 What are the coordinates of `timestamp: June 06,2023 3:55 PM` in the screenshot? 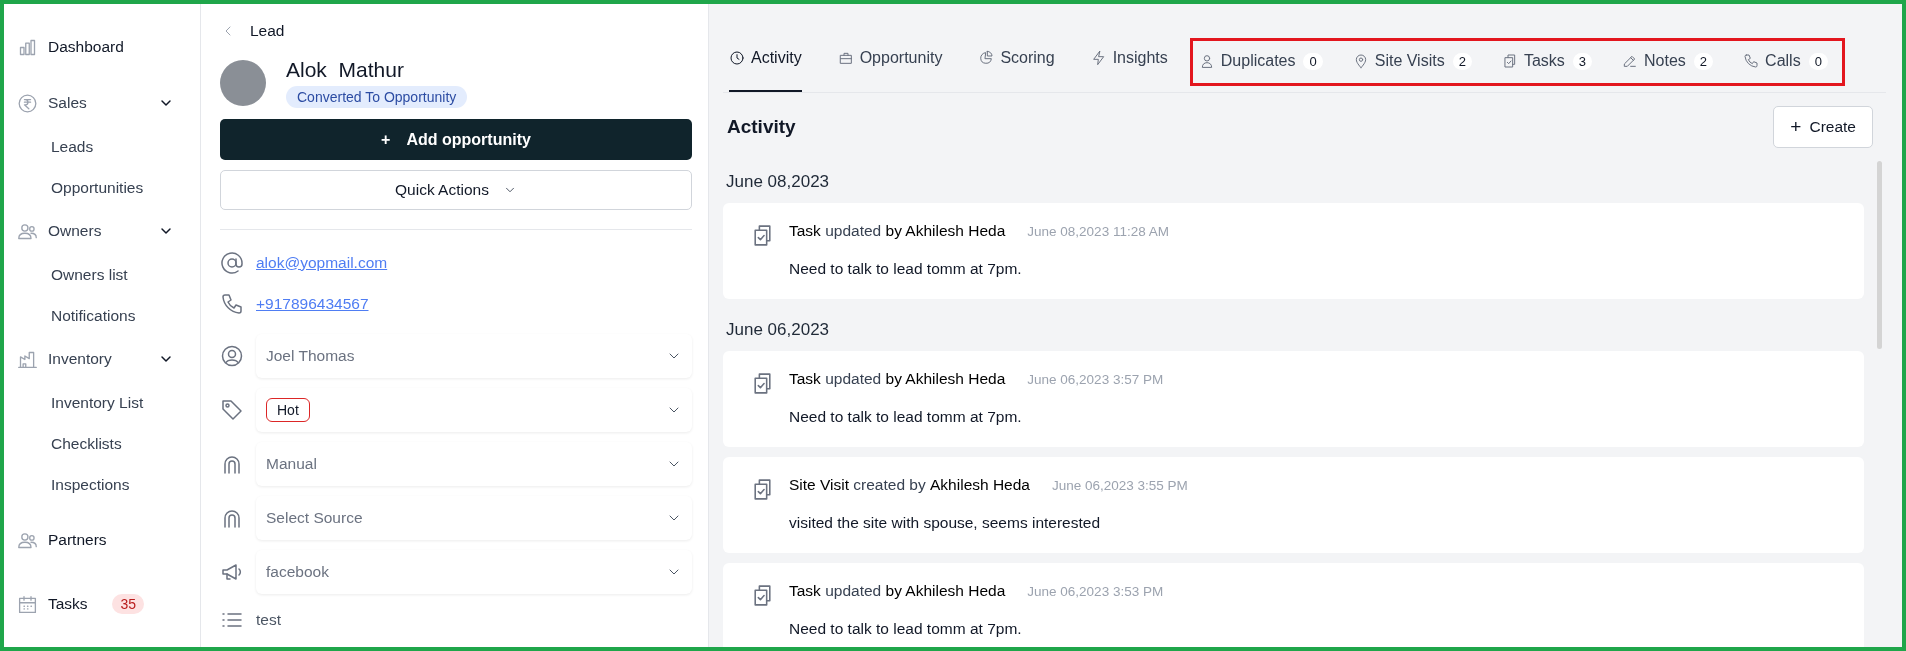 It's located at (1120, 485).